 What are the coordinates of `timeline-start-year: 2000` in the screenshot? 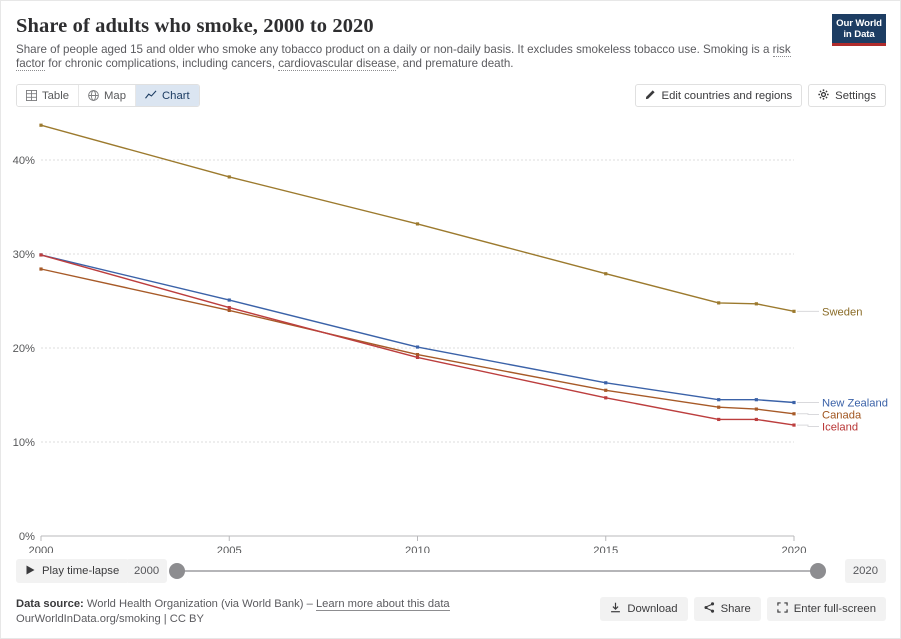 It's located at (147, 571).